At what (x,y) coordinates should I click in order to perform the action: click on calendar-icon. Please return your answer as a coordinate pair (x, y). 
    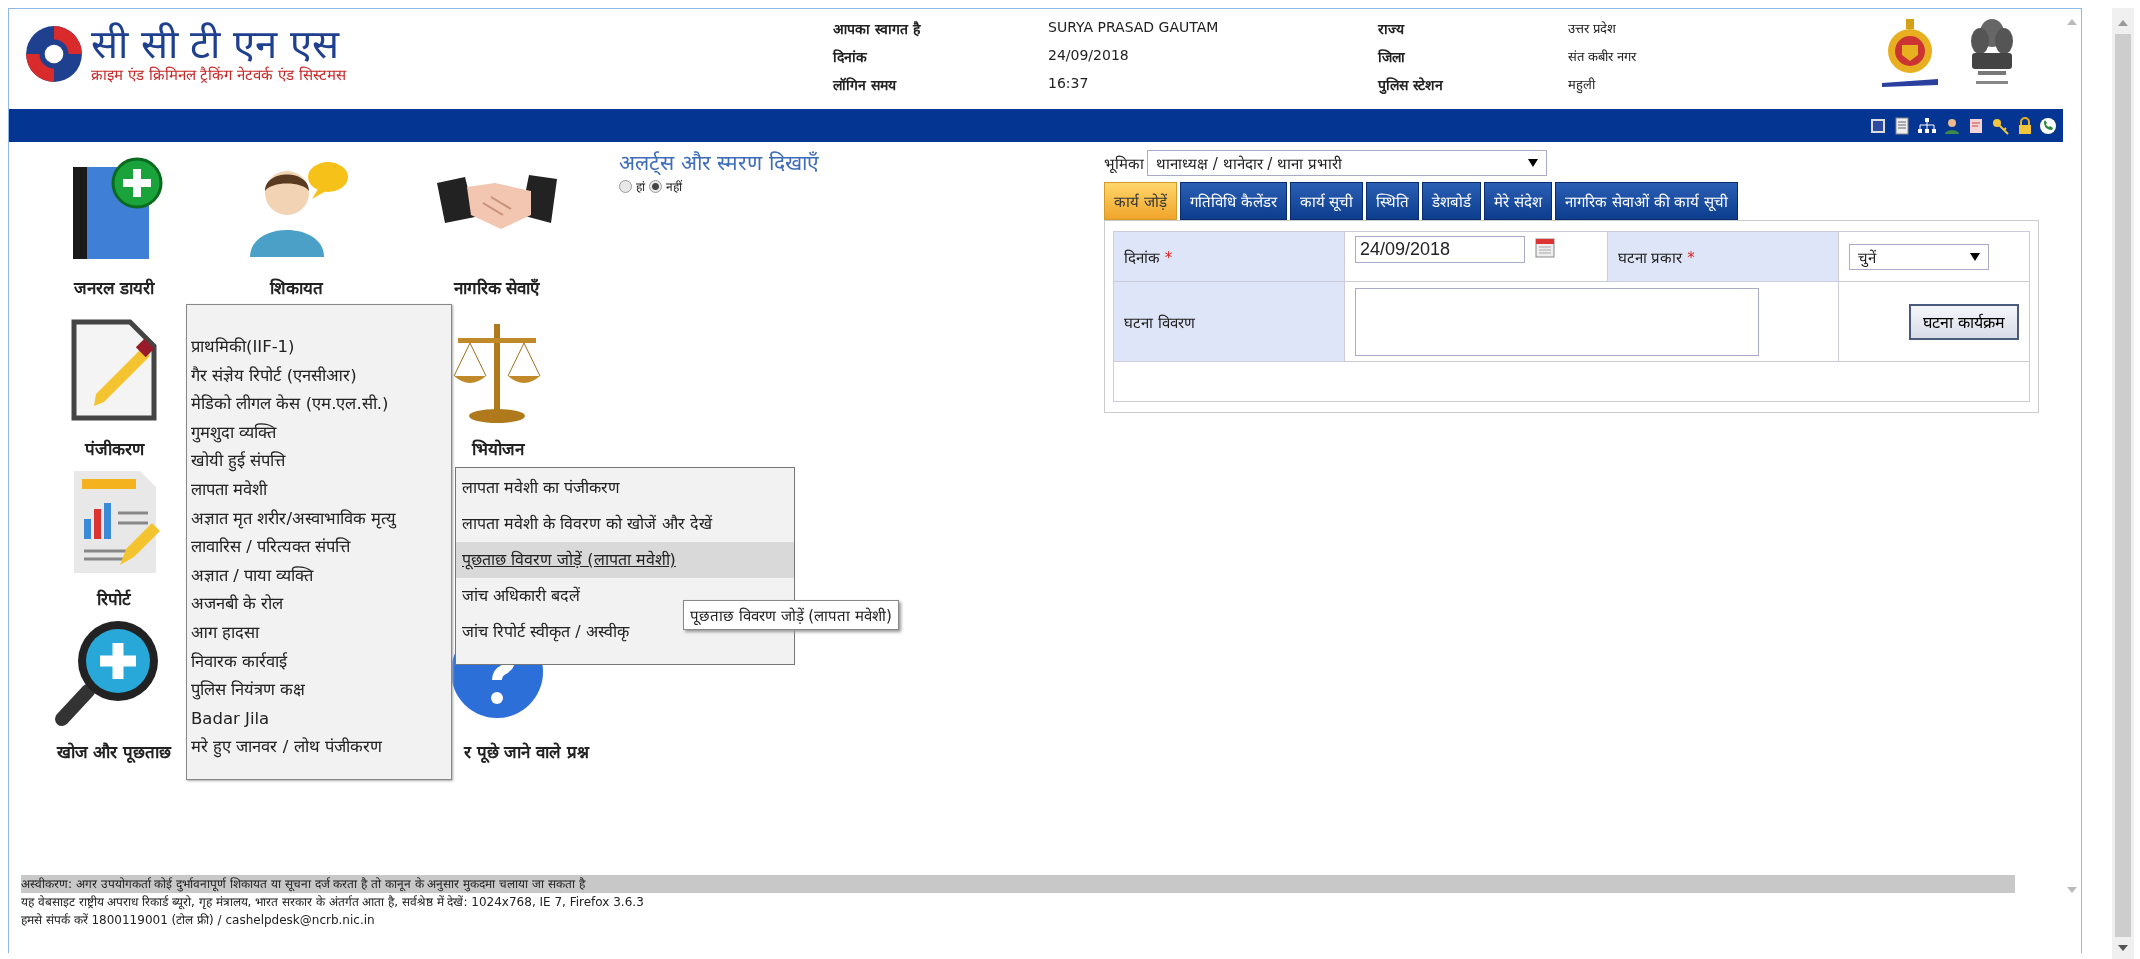
    Looking at the image, I should click on (1545, 247).